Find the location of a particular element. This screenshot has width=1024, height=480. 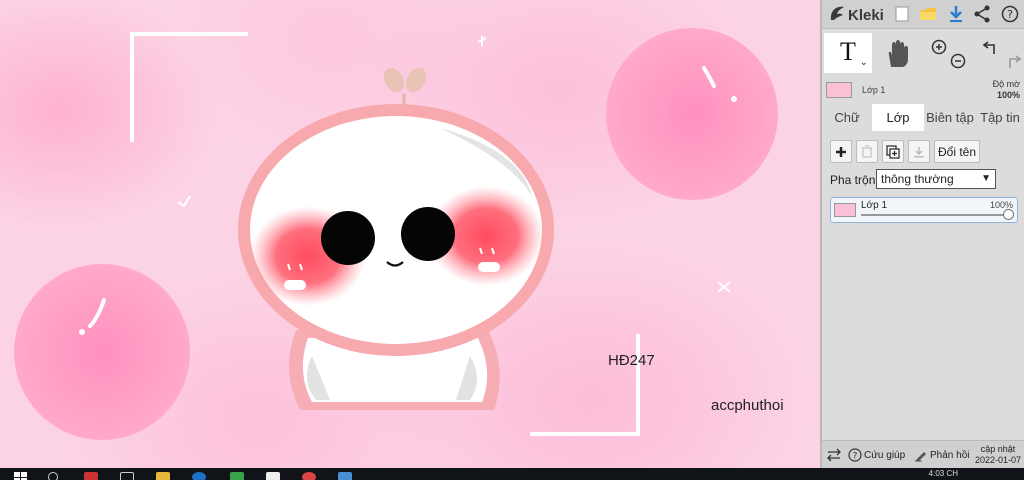

app-name: Kleki is located at coordinates (866, 15).